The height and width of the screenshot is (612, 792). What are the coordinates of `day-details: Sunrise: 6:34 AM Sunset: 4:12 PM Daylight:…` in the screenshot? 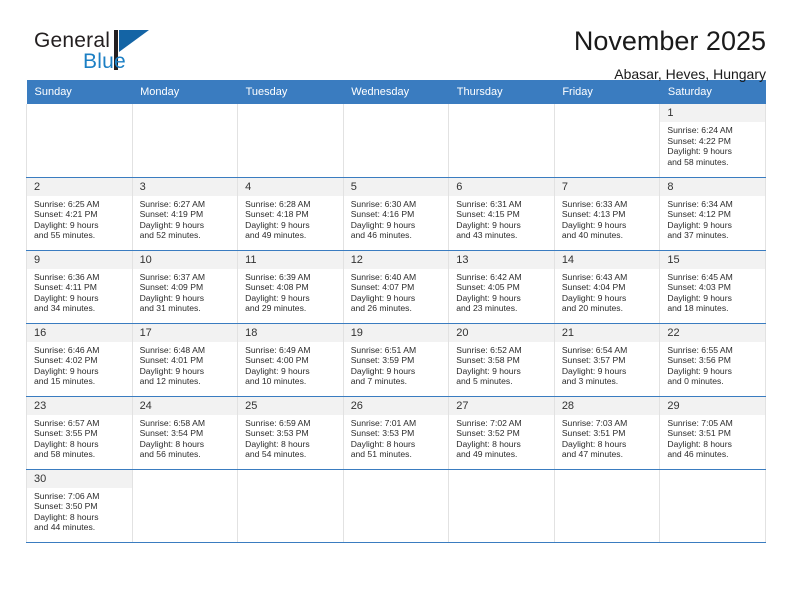 It's located at (712, 218).